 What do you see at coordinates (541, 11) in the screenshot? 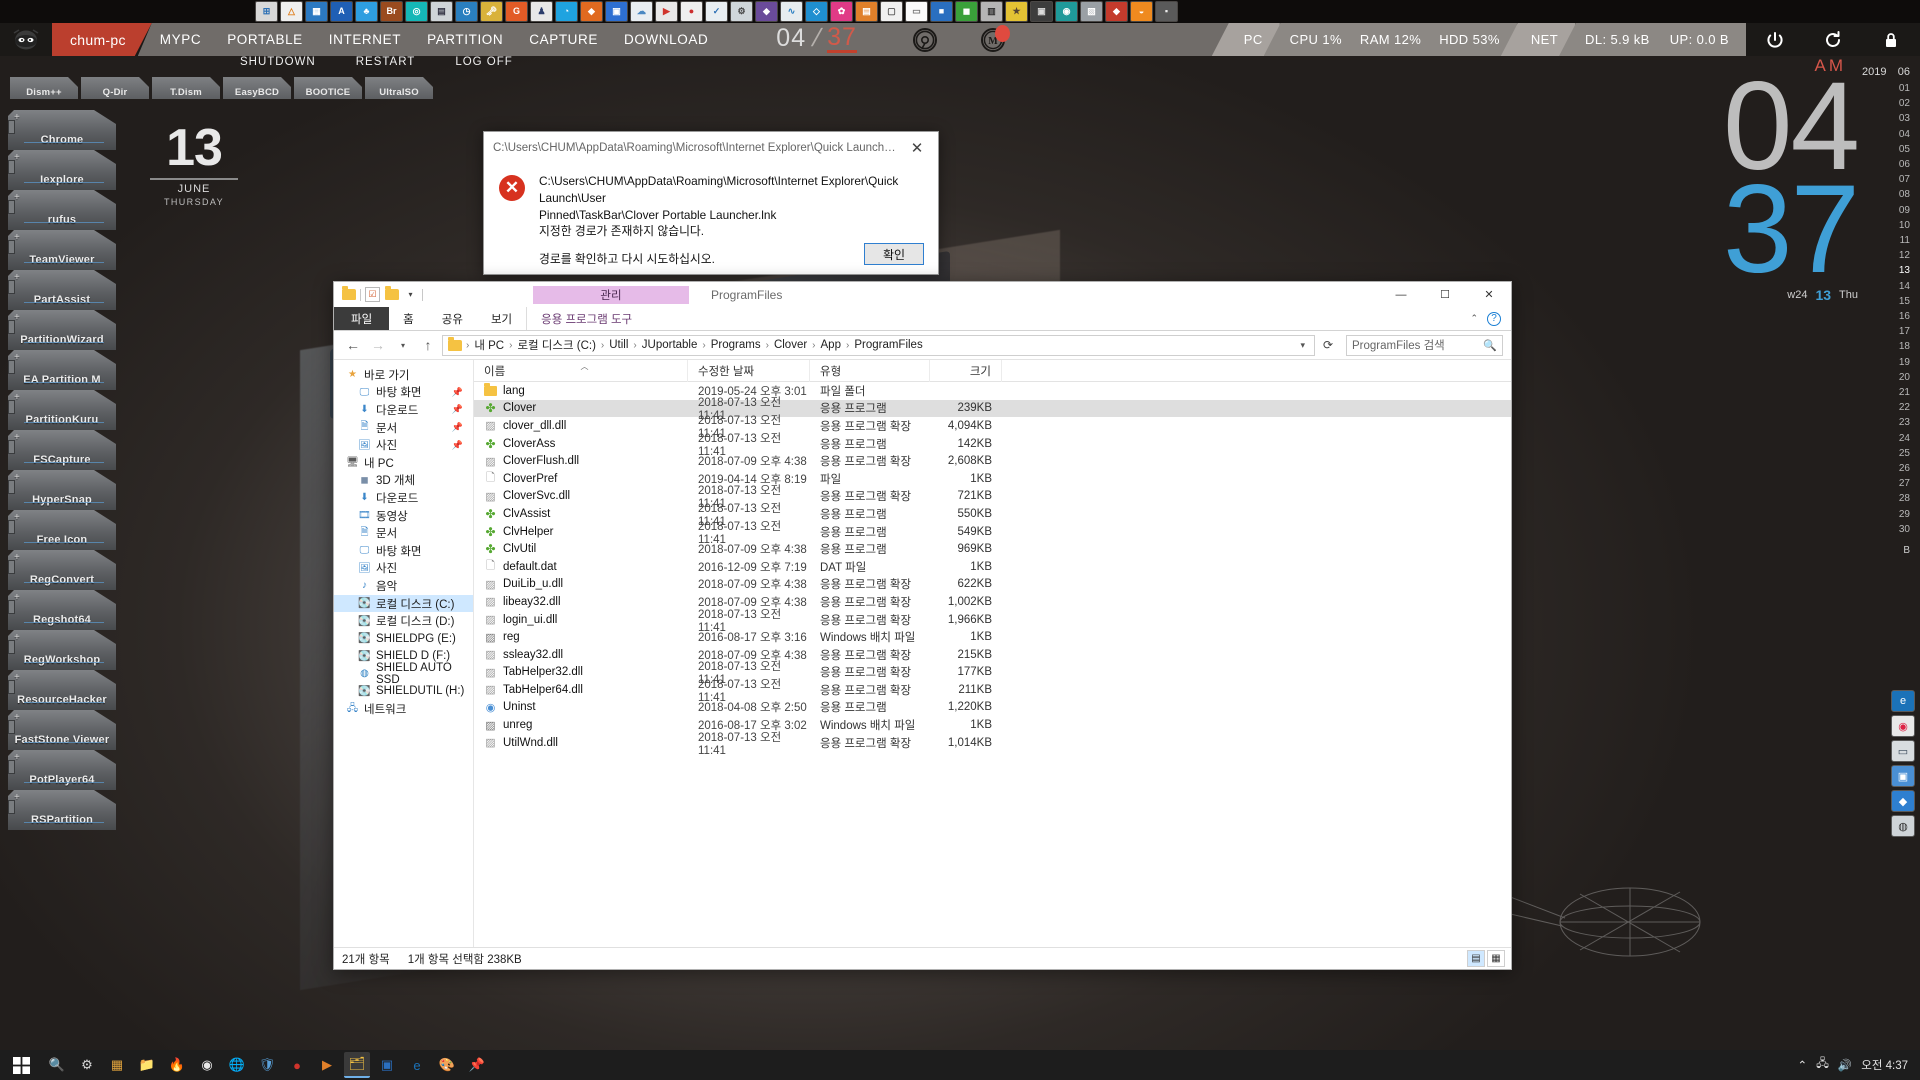
I see `person-icon: ♟` at bounding box center [541, 11].